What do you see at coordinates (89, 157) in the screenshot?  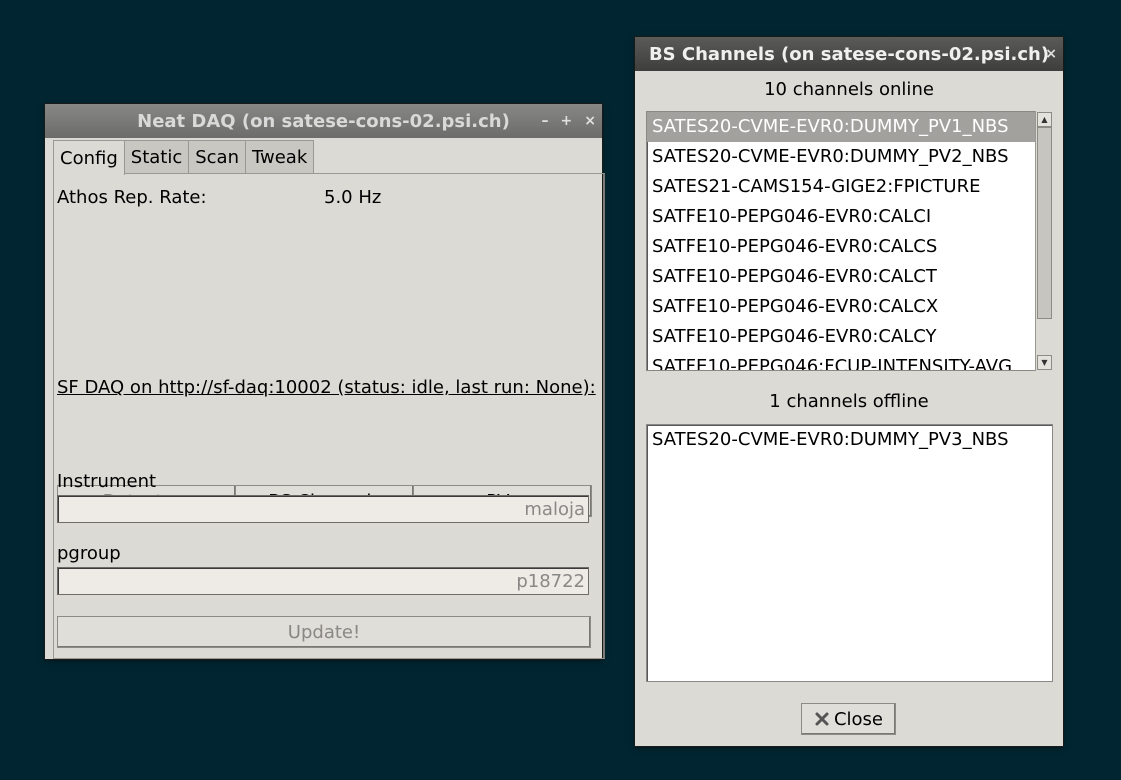 I see `tab-config: Config` at bounding box center [89, 157].